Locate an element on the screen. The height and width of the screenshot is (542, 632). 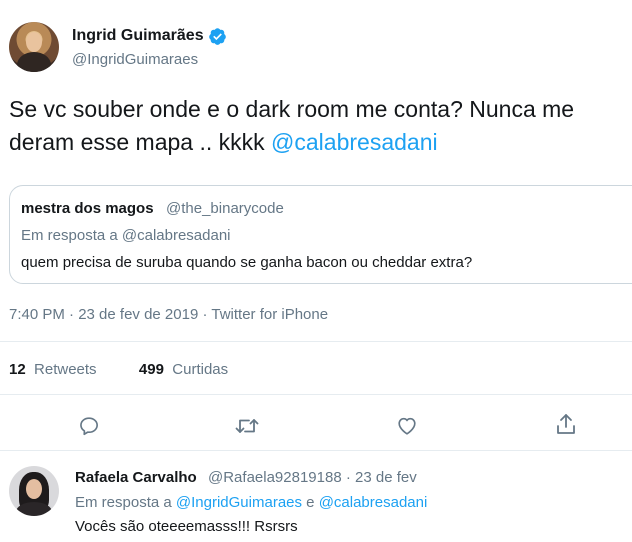
reply-author-handle-date: @Rafaela92819188 · 23 de fev is located at coordinates (312, 477).